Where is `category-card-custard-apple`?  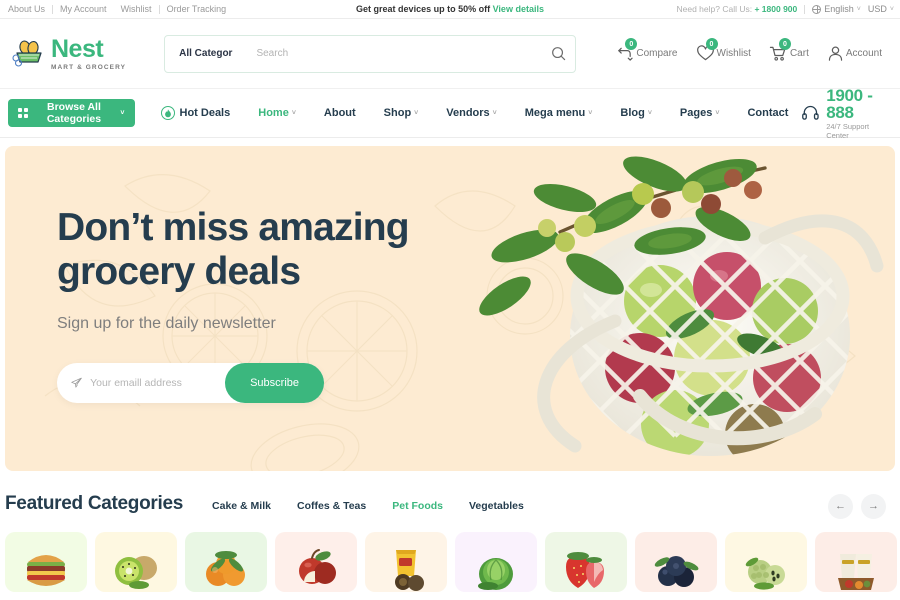 category-card-custard-apple is located at coordinates (766, 561).